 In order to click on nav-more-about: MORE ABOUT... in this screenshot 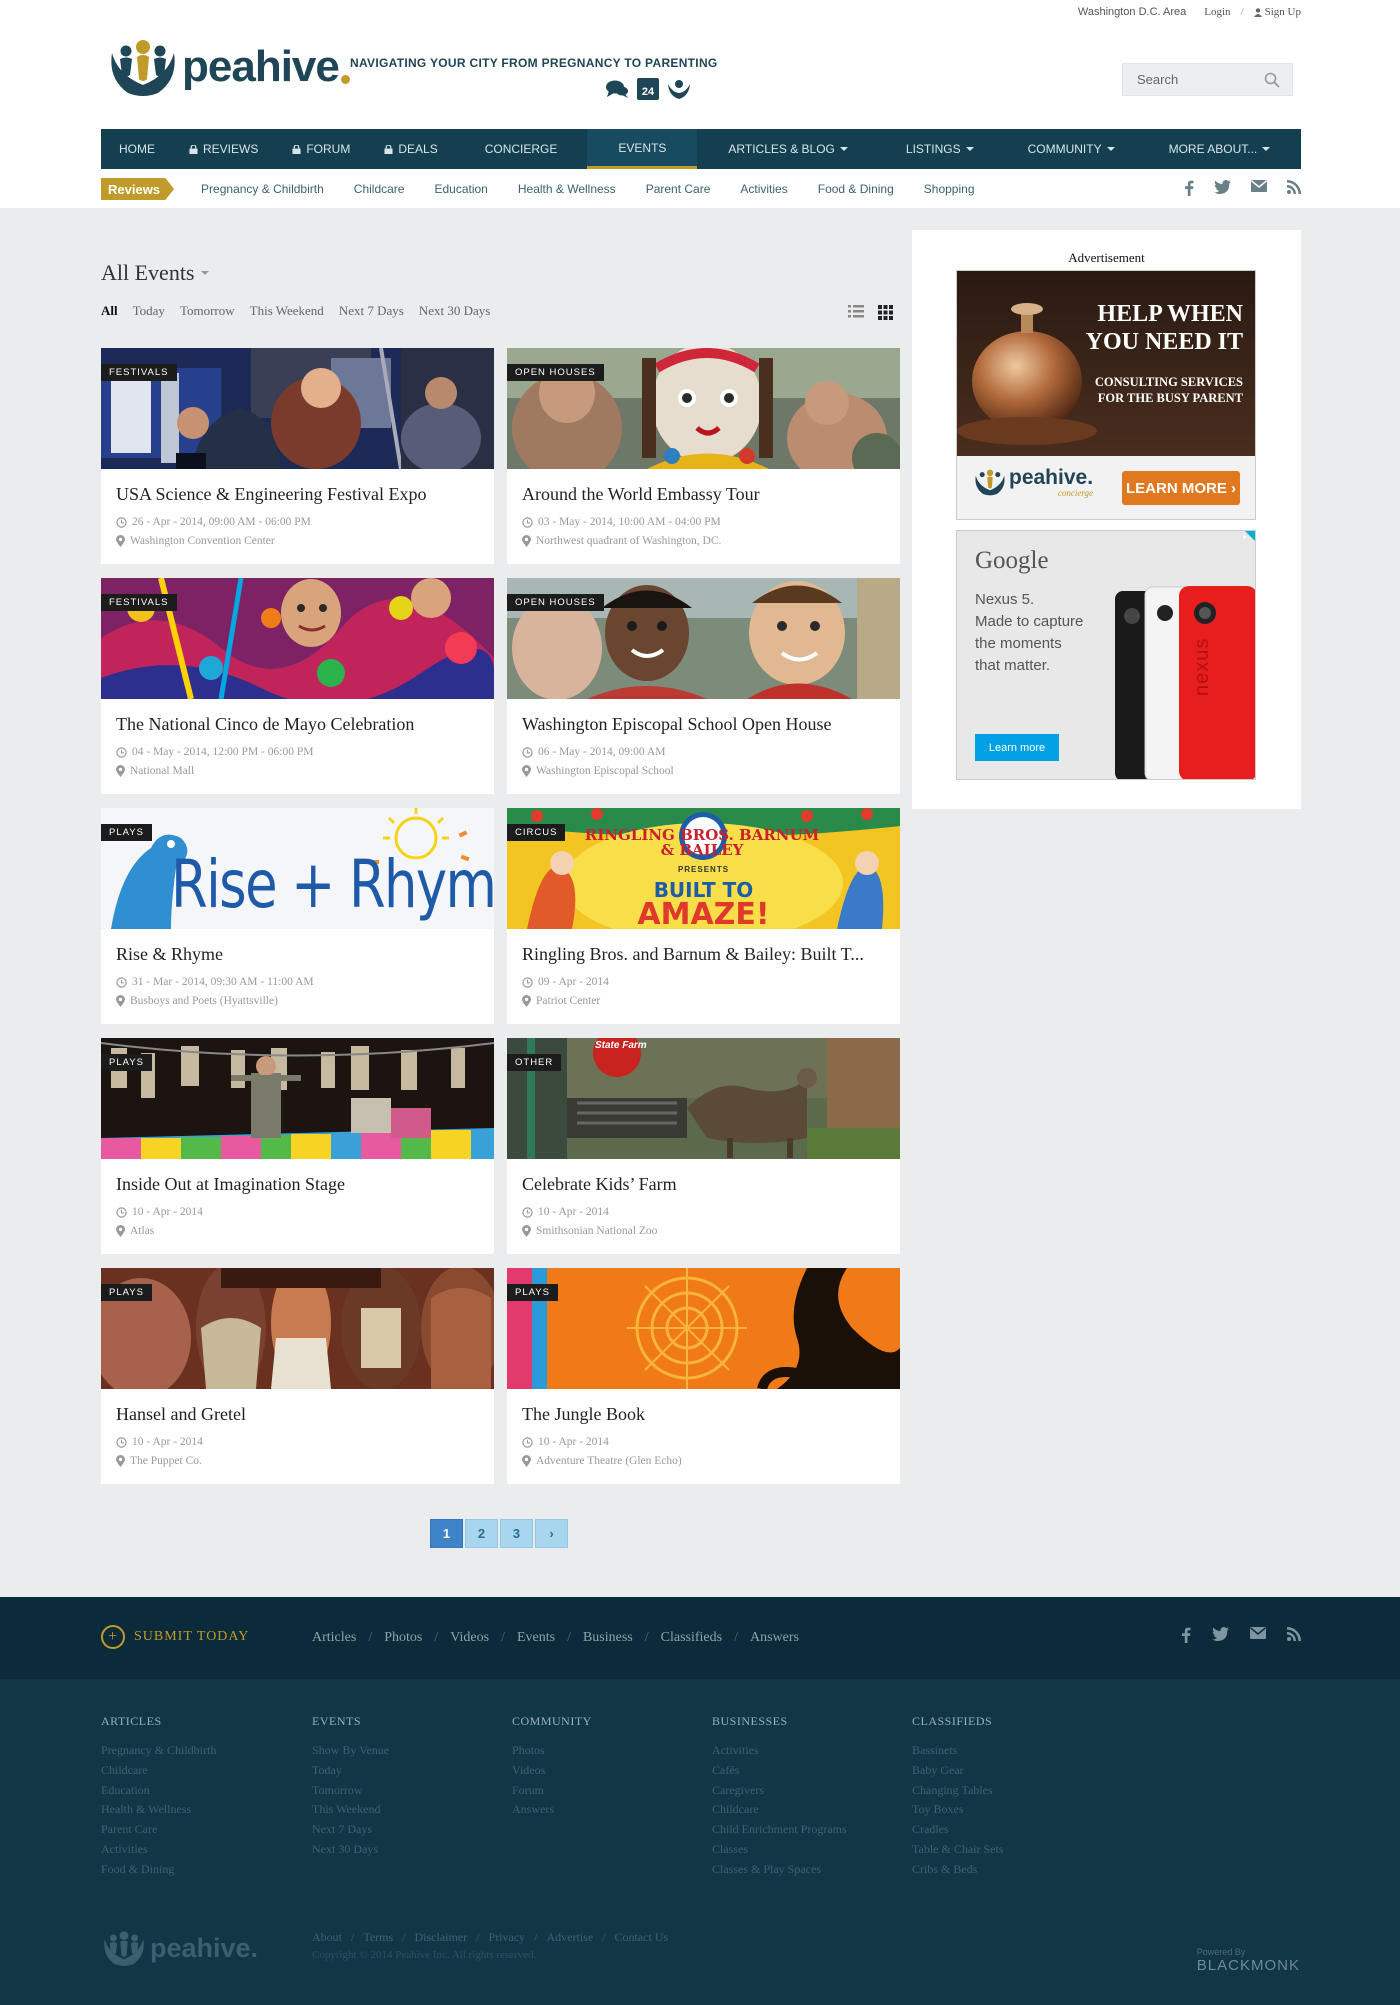, I will do `click(1214, 149)`.